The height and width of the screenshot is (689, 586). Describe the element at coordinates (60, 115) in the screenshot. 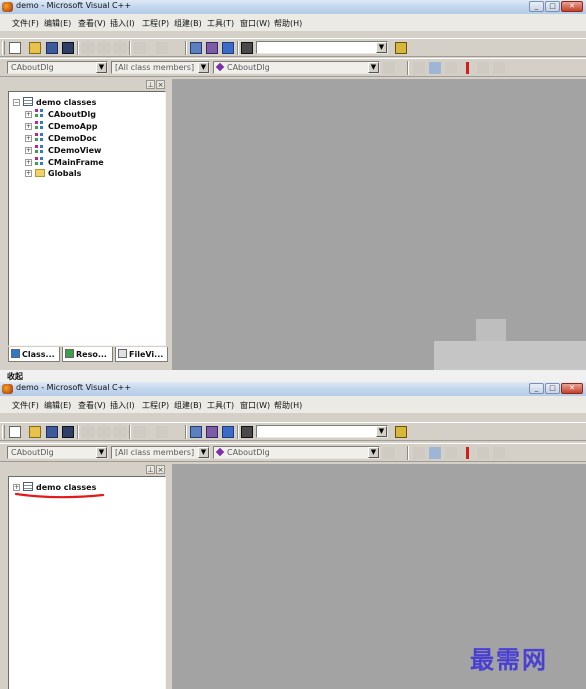

I see `tree-item-caboutdlg: + CAboutDlg` at that location.